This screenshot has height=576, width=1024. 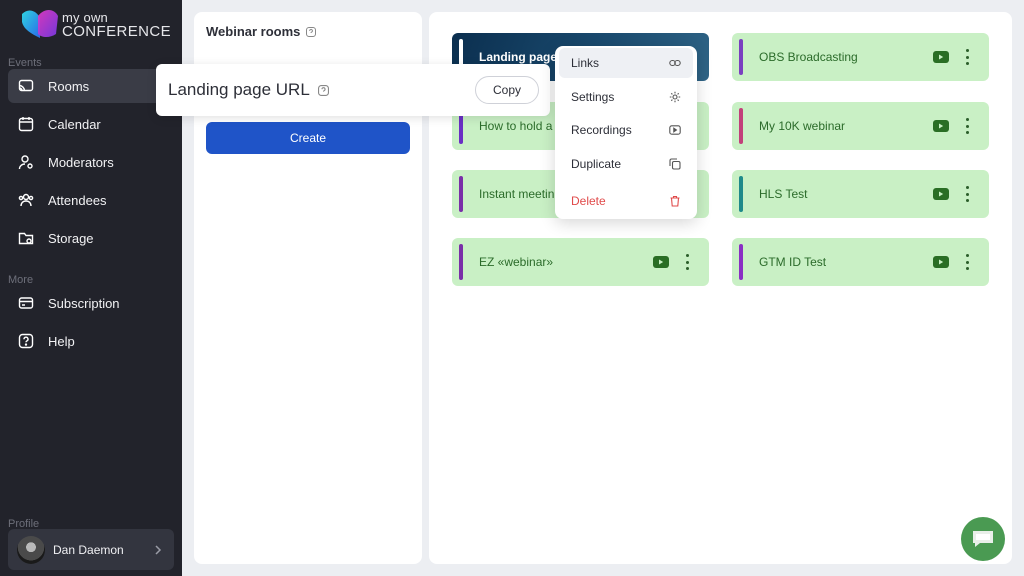 I want to click on brand-logo: my own CONFERENCE, so click(x=98, y=25).